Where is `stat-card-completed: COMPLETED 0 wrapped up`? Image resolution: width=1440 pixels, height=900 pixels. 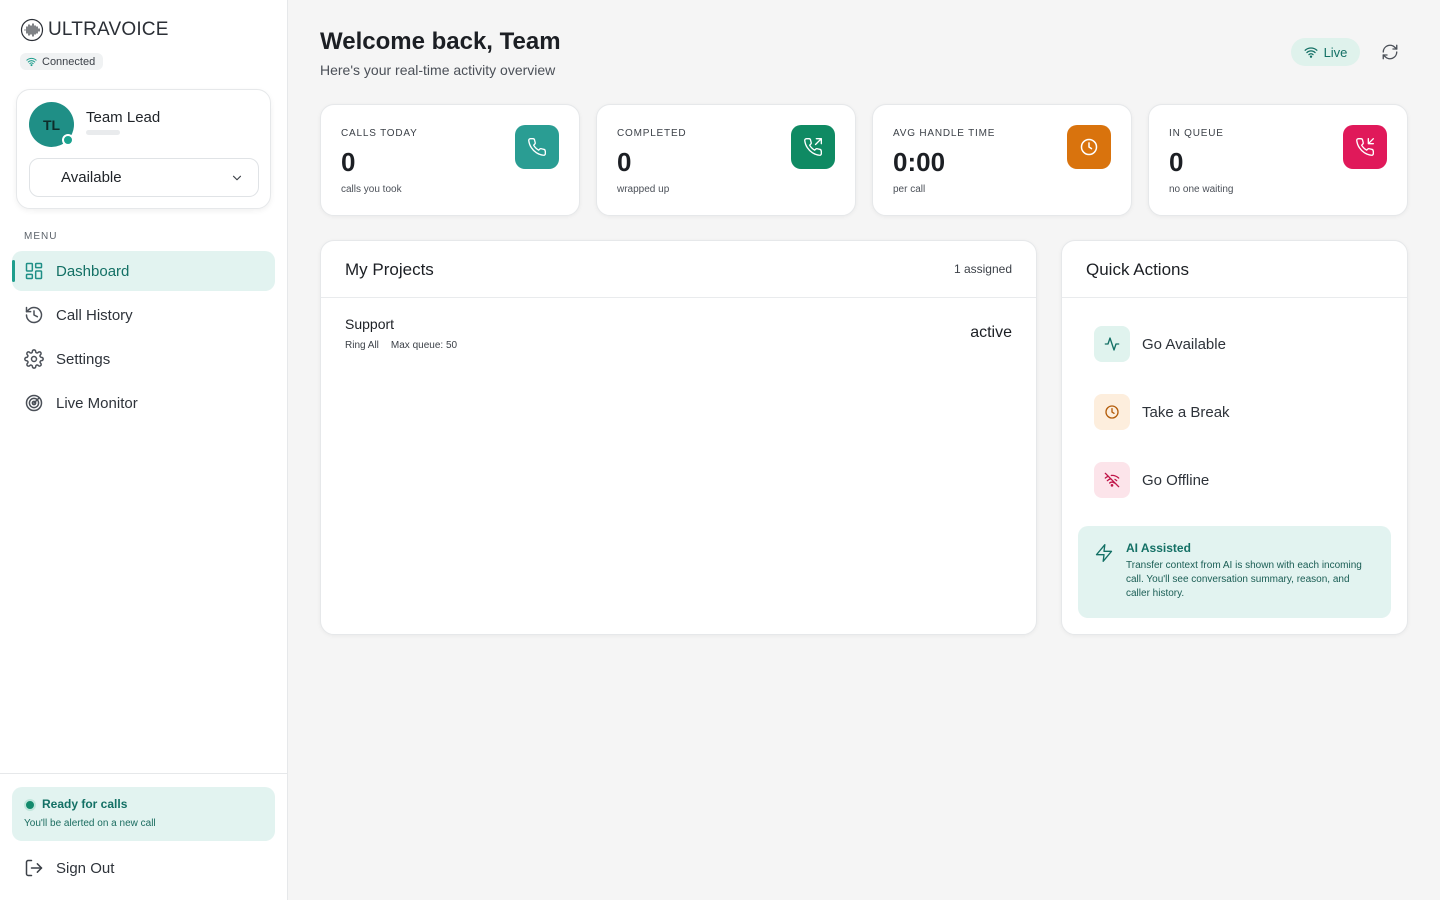
stat-card-completed: COMPLETED 0 wrapped up is located at coordinates (726, 160).